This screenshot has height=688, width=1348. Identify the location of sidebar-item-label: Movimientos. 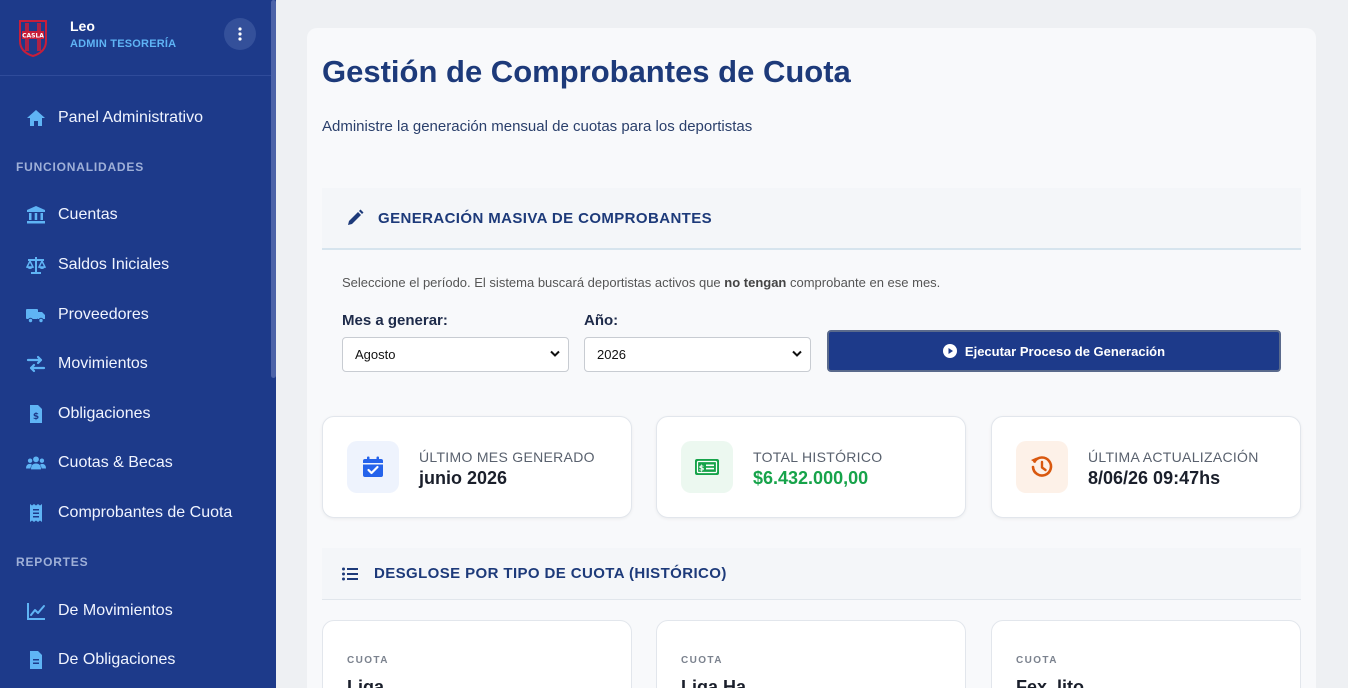
(103, 364).